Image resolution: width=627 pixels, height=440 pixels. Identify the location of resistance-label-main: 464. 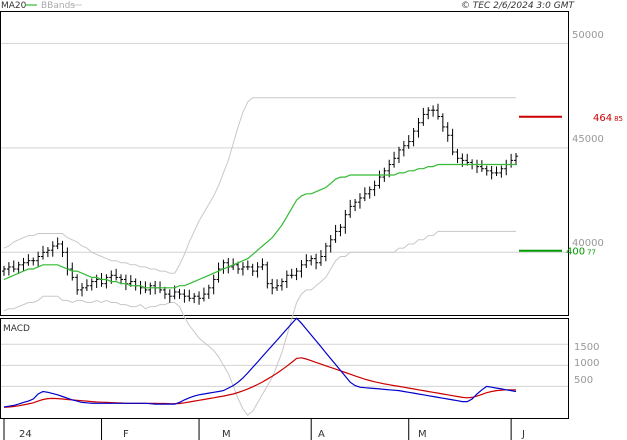
(602, 118).